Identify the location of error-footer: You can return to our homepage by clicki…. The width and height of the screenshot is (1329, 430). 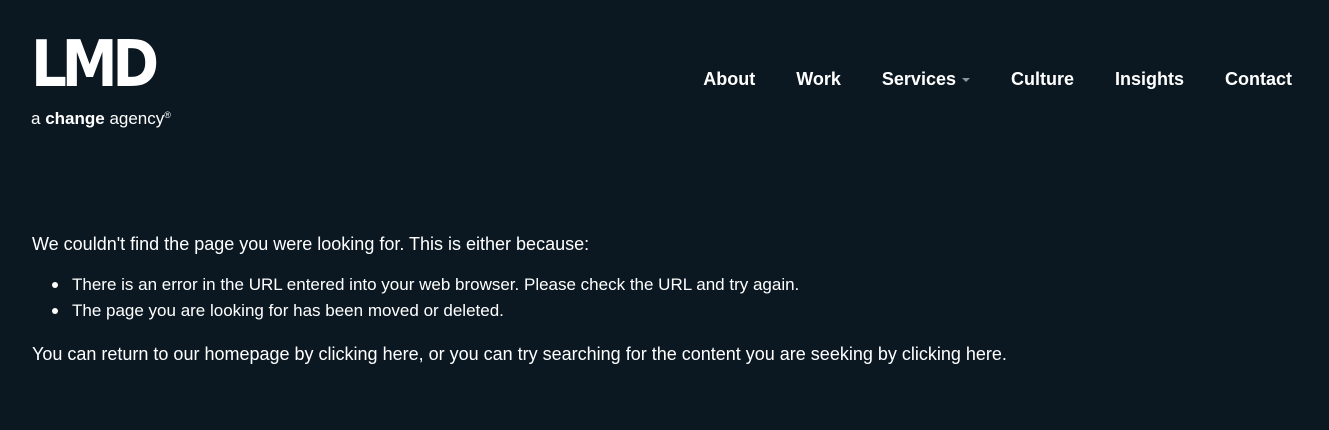
(662, 354).